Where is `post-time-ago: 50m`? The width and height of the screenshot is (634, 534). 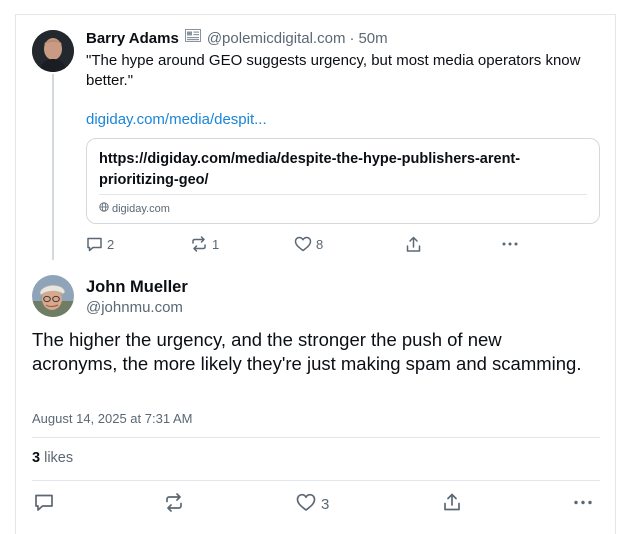 post-time-ago: 50m is located at coordinates (372, 38).